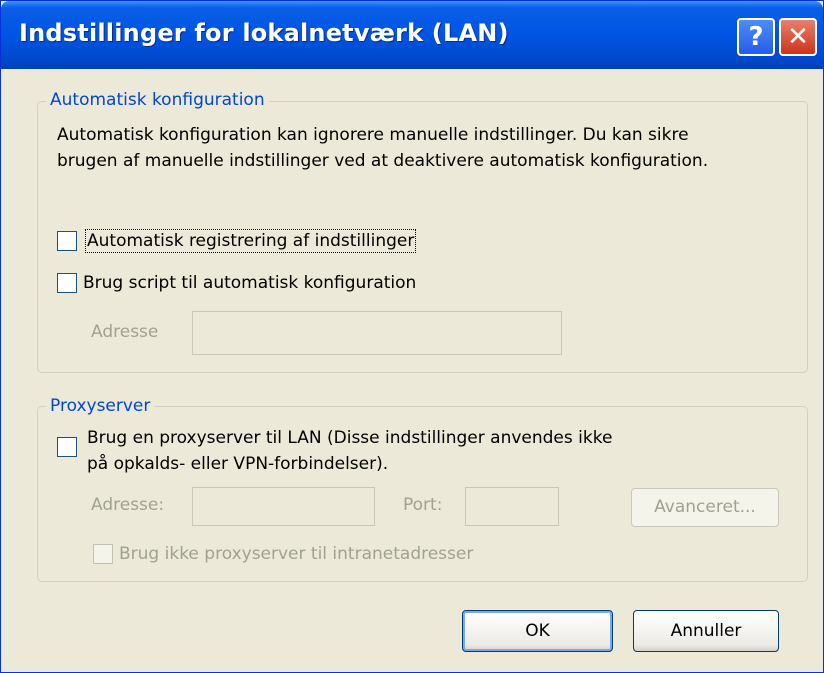 The image size is (824, 673). I want to click on script-address-input, so click(377, 333).